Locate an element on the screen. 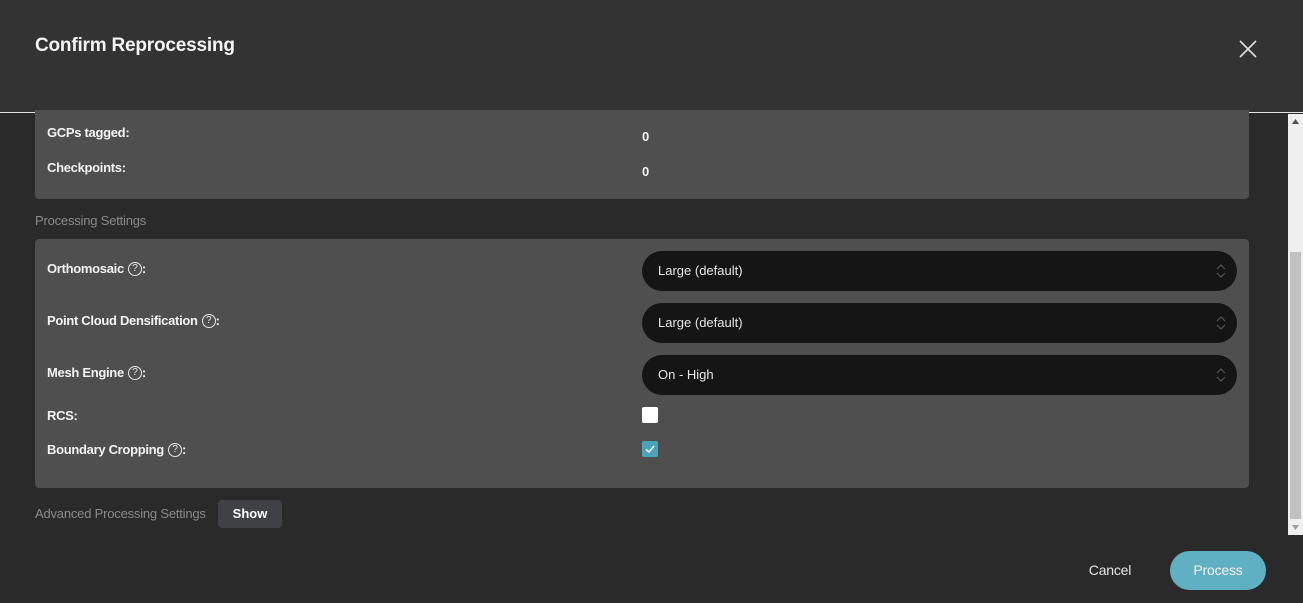 This screenshot has width=1303, height=603. checkpoints-value: 0 is located at coordinates (646, 171).